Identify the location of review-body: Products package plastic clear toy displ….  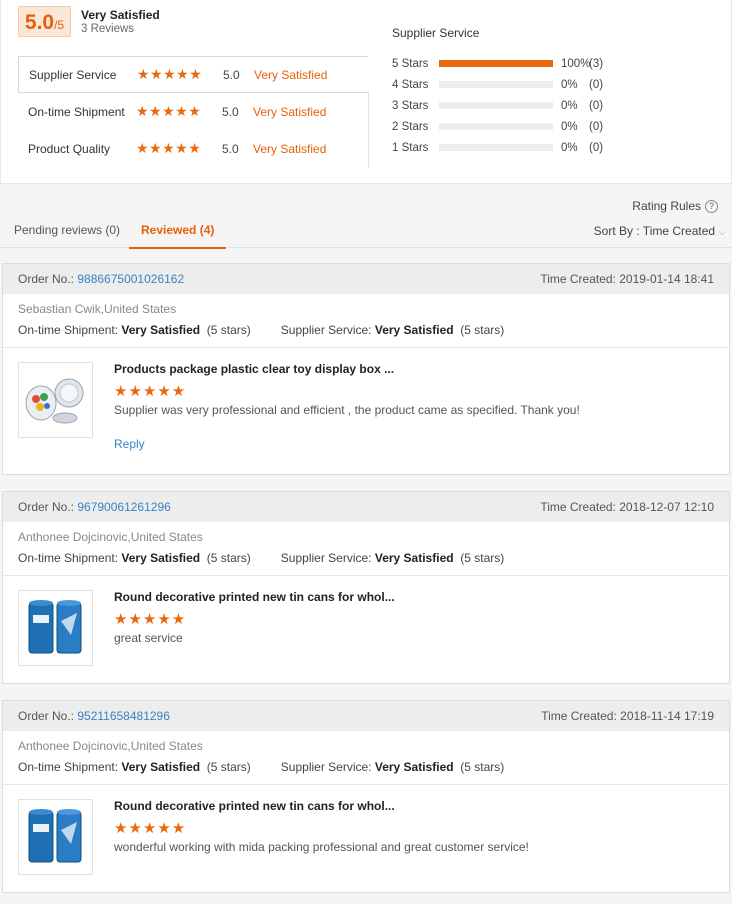
(366, 405).